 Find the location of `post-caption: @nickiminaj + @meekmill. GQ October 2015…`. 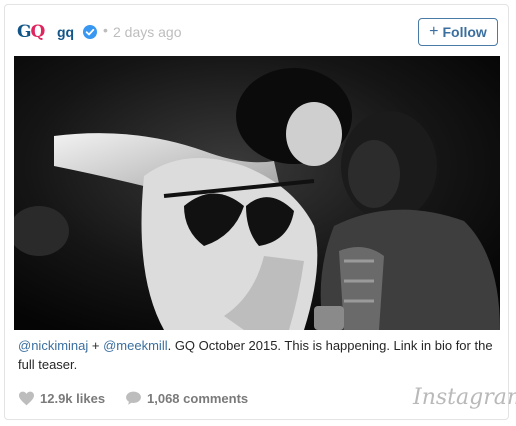

post-caption: @nickiminaj + @meekmill. GQ October 2015… is located at coordinates (258, 355).